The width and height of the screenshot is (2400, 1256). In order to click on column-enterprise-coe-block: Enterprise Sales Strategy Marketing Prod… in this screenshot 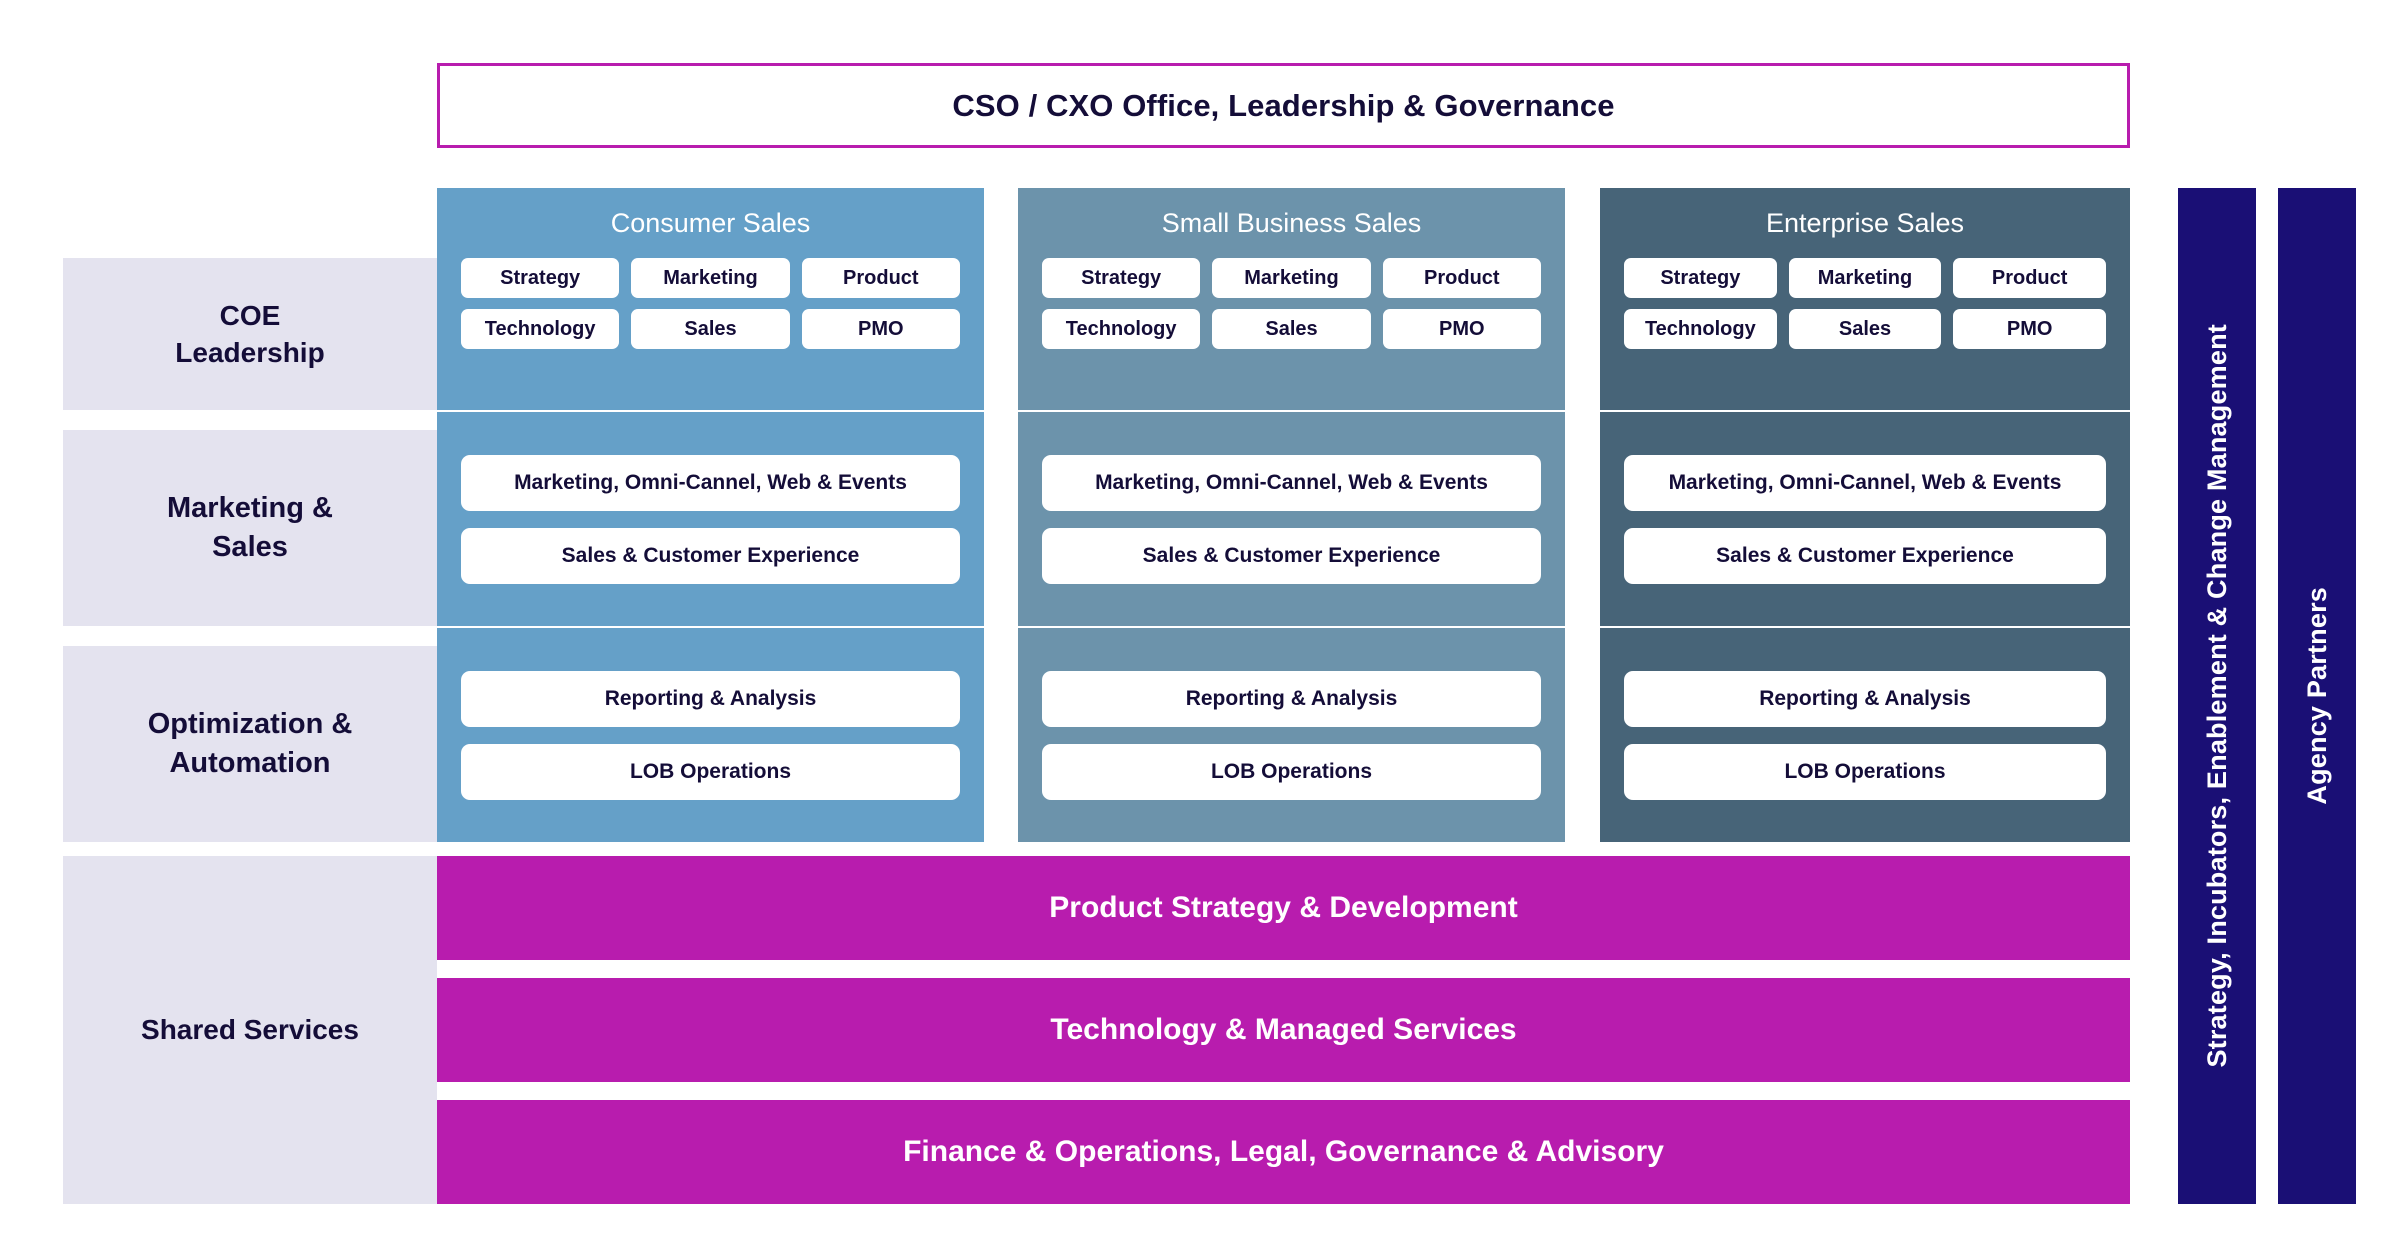, I will do `click(1865, 299)`.